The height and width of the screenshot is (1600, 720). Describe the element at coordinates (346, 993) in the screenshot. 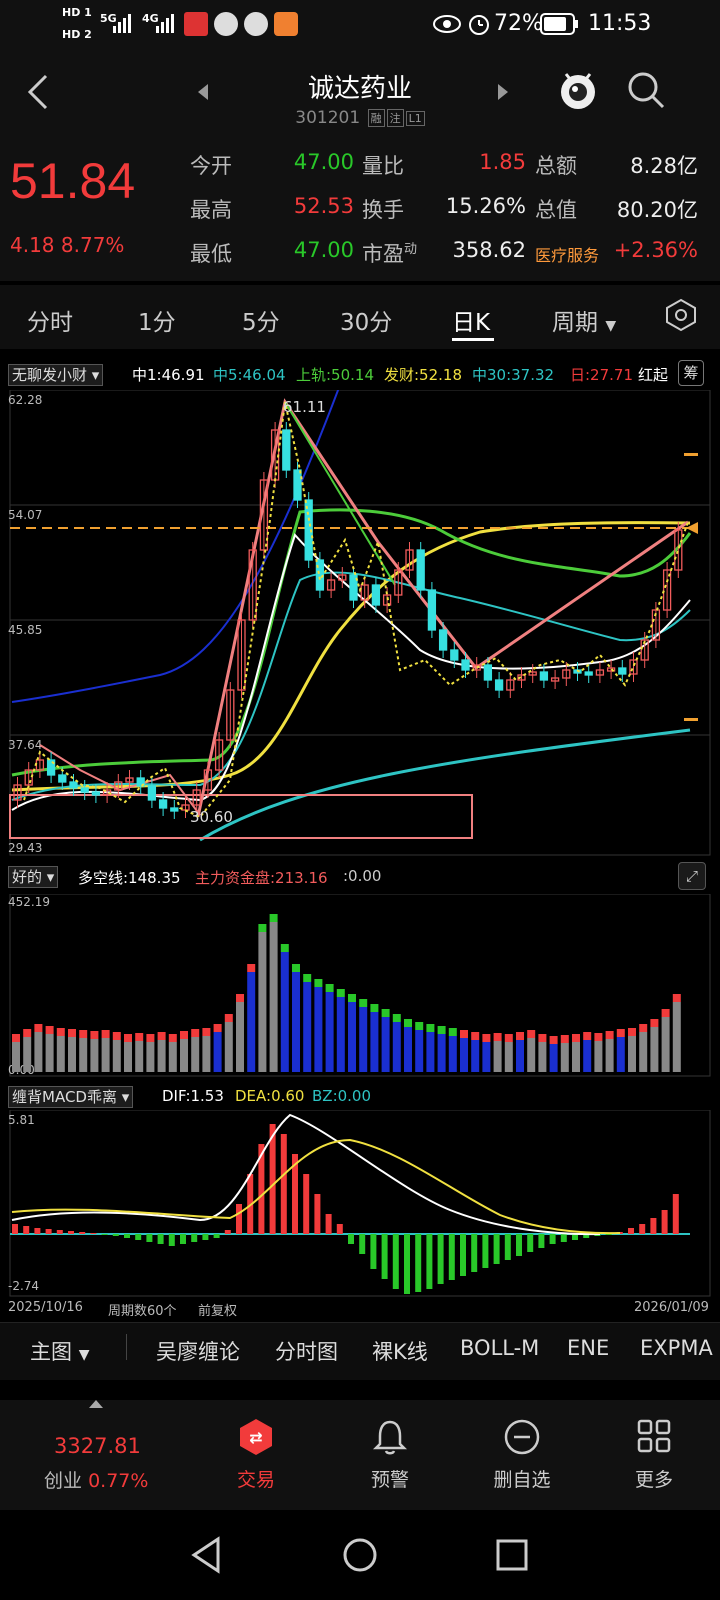

I see `volume-bars` at that location.